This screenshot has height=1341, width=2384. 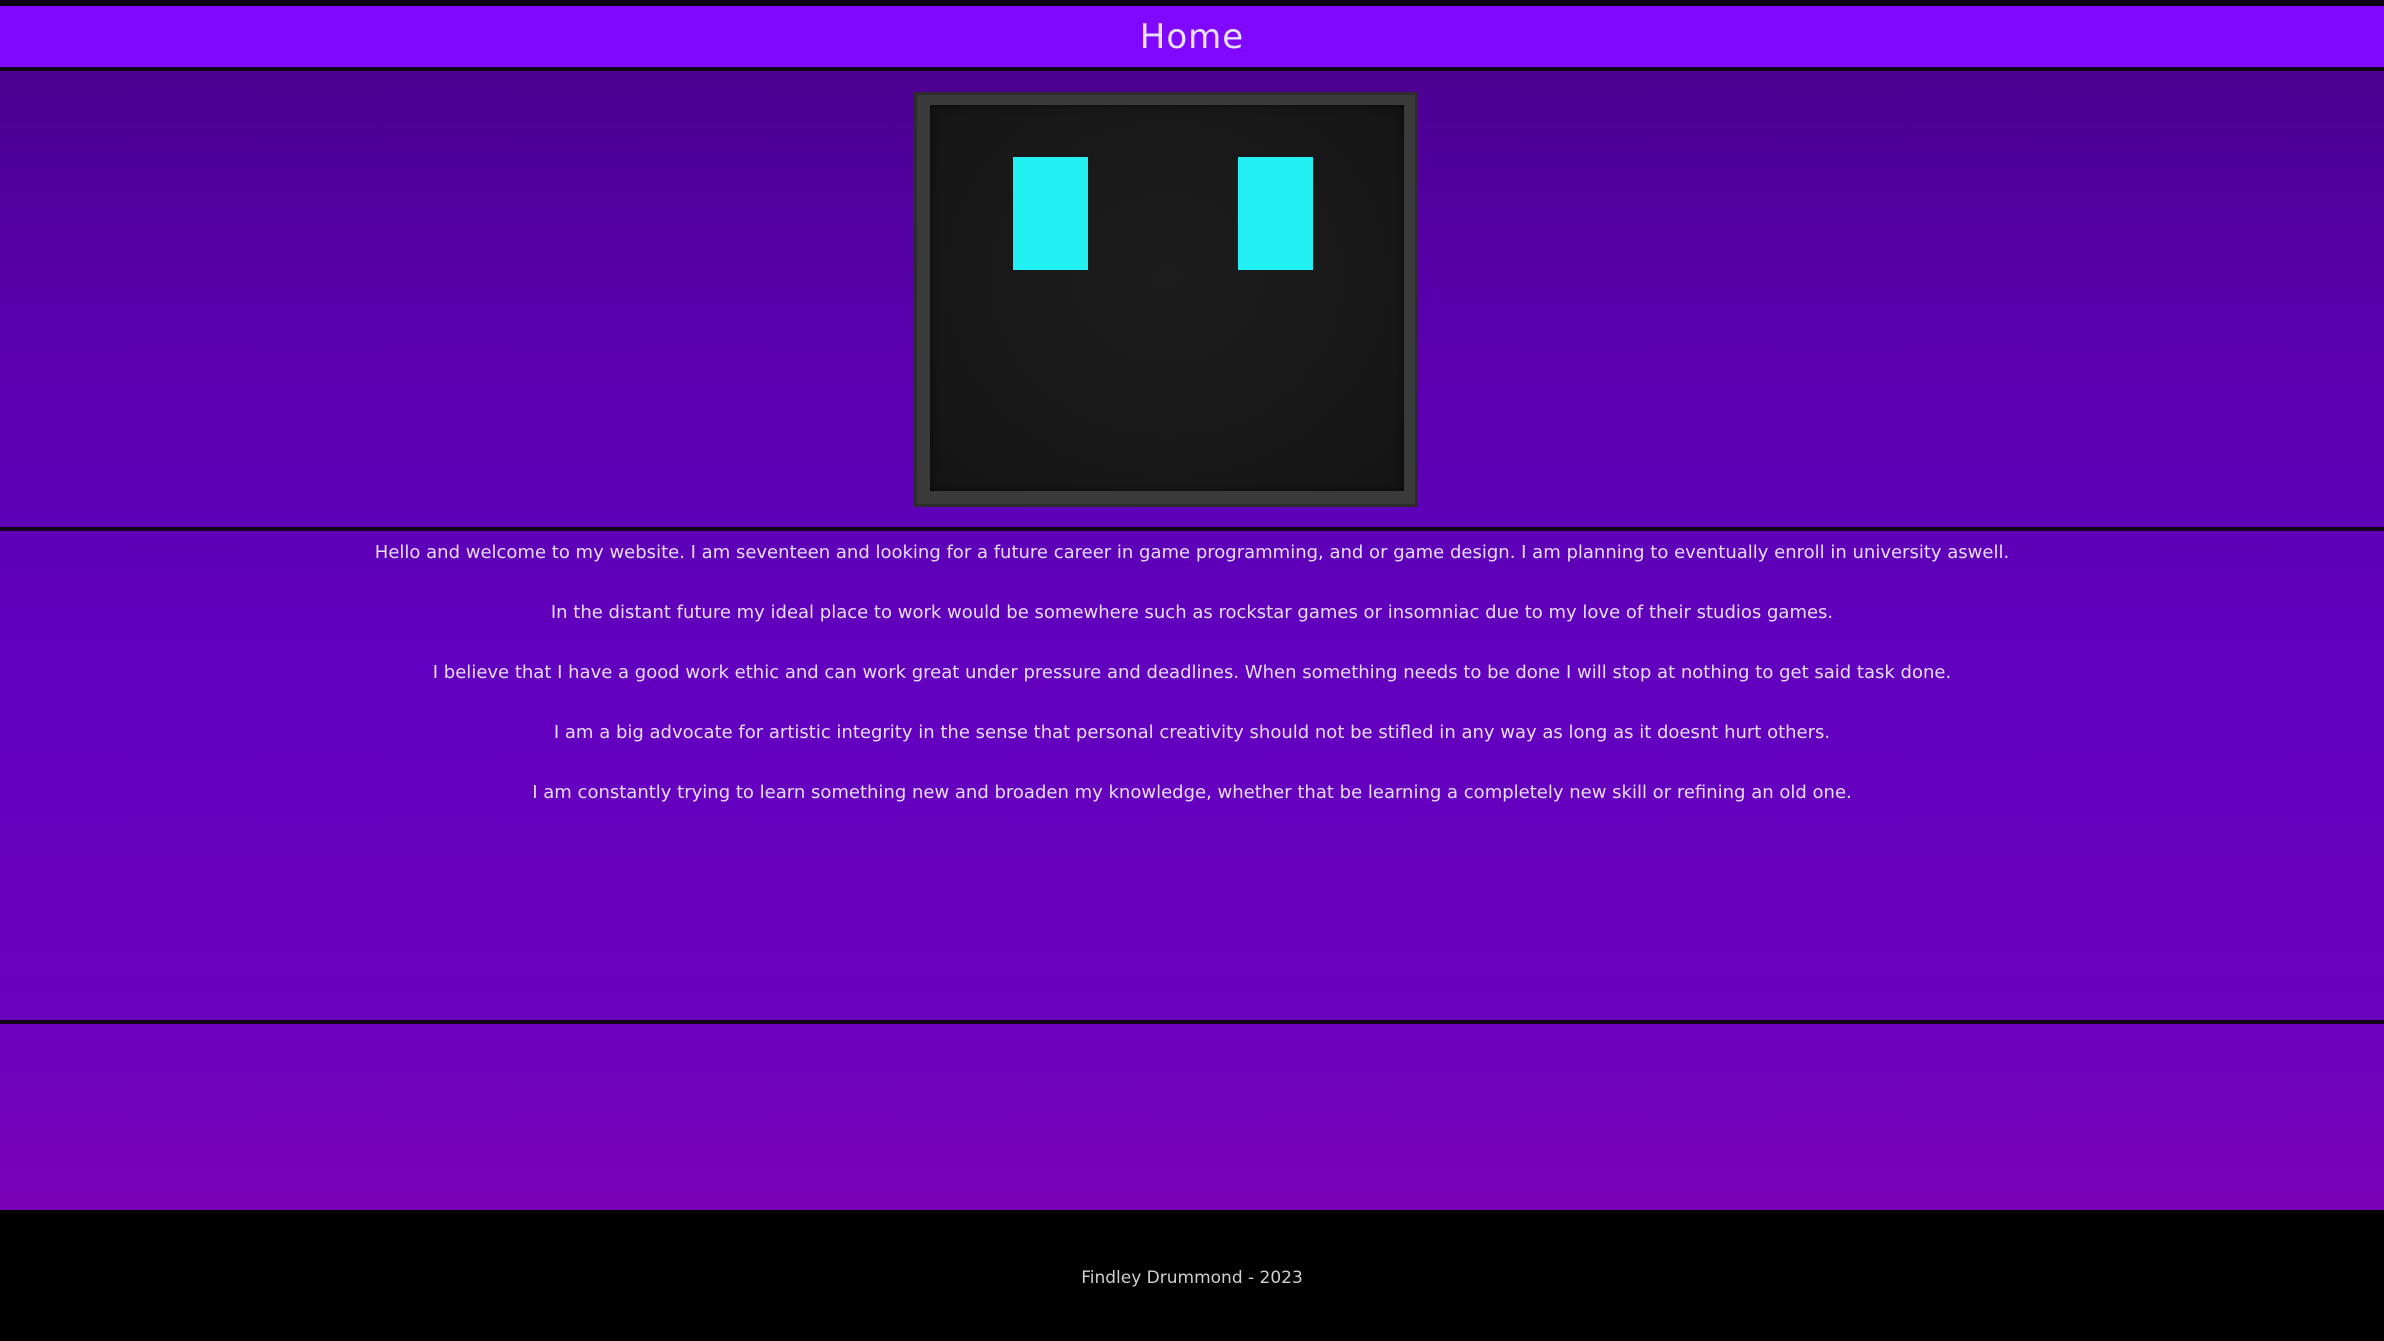 I want to click on logo-face, so click(x=1167, y=298).